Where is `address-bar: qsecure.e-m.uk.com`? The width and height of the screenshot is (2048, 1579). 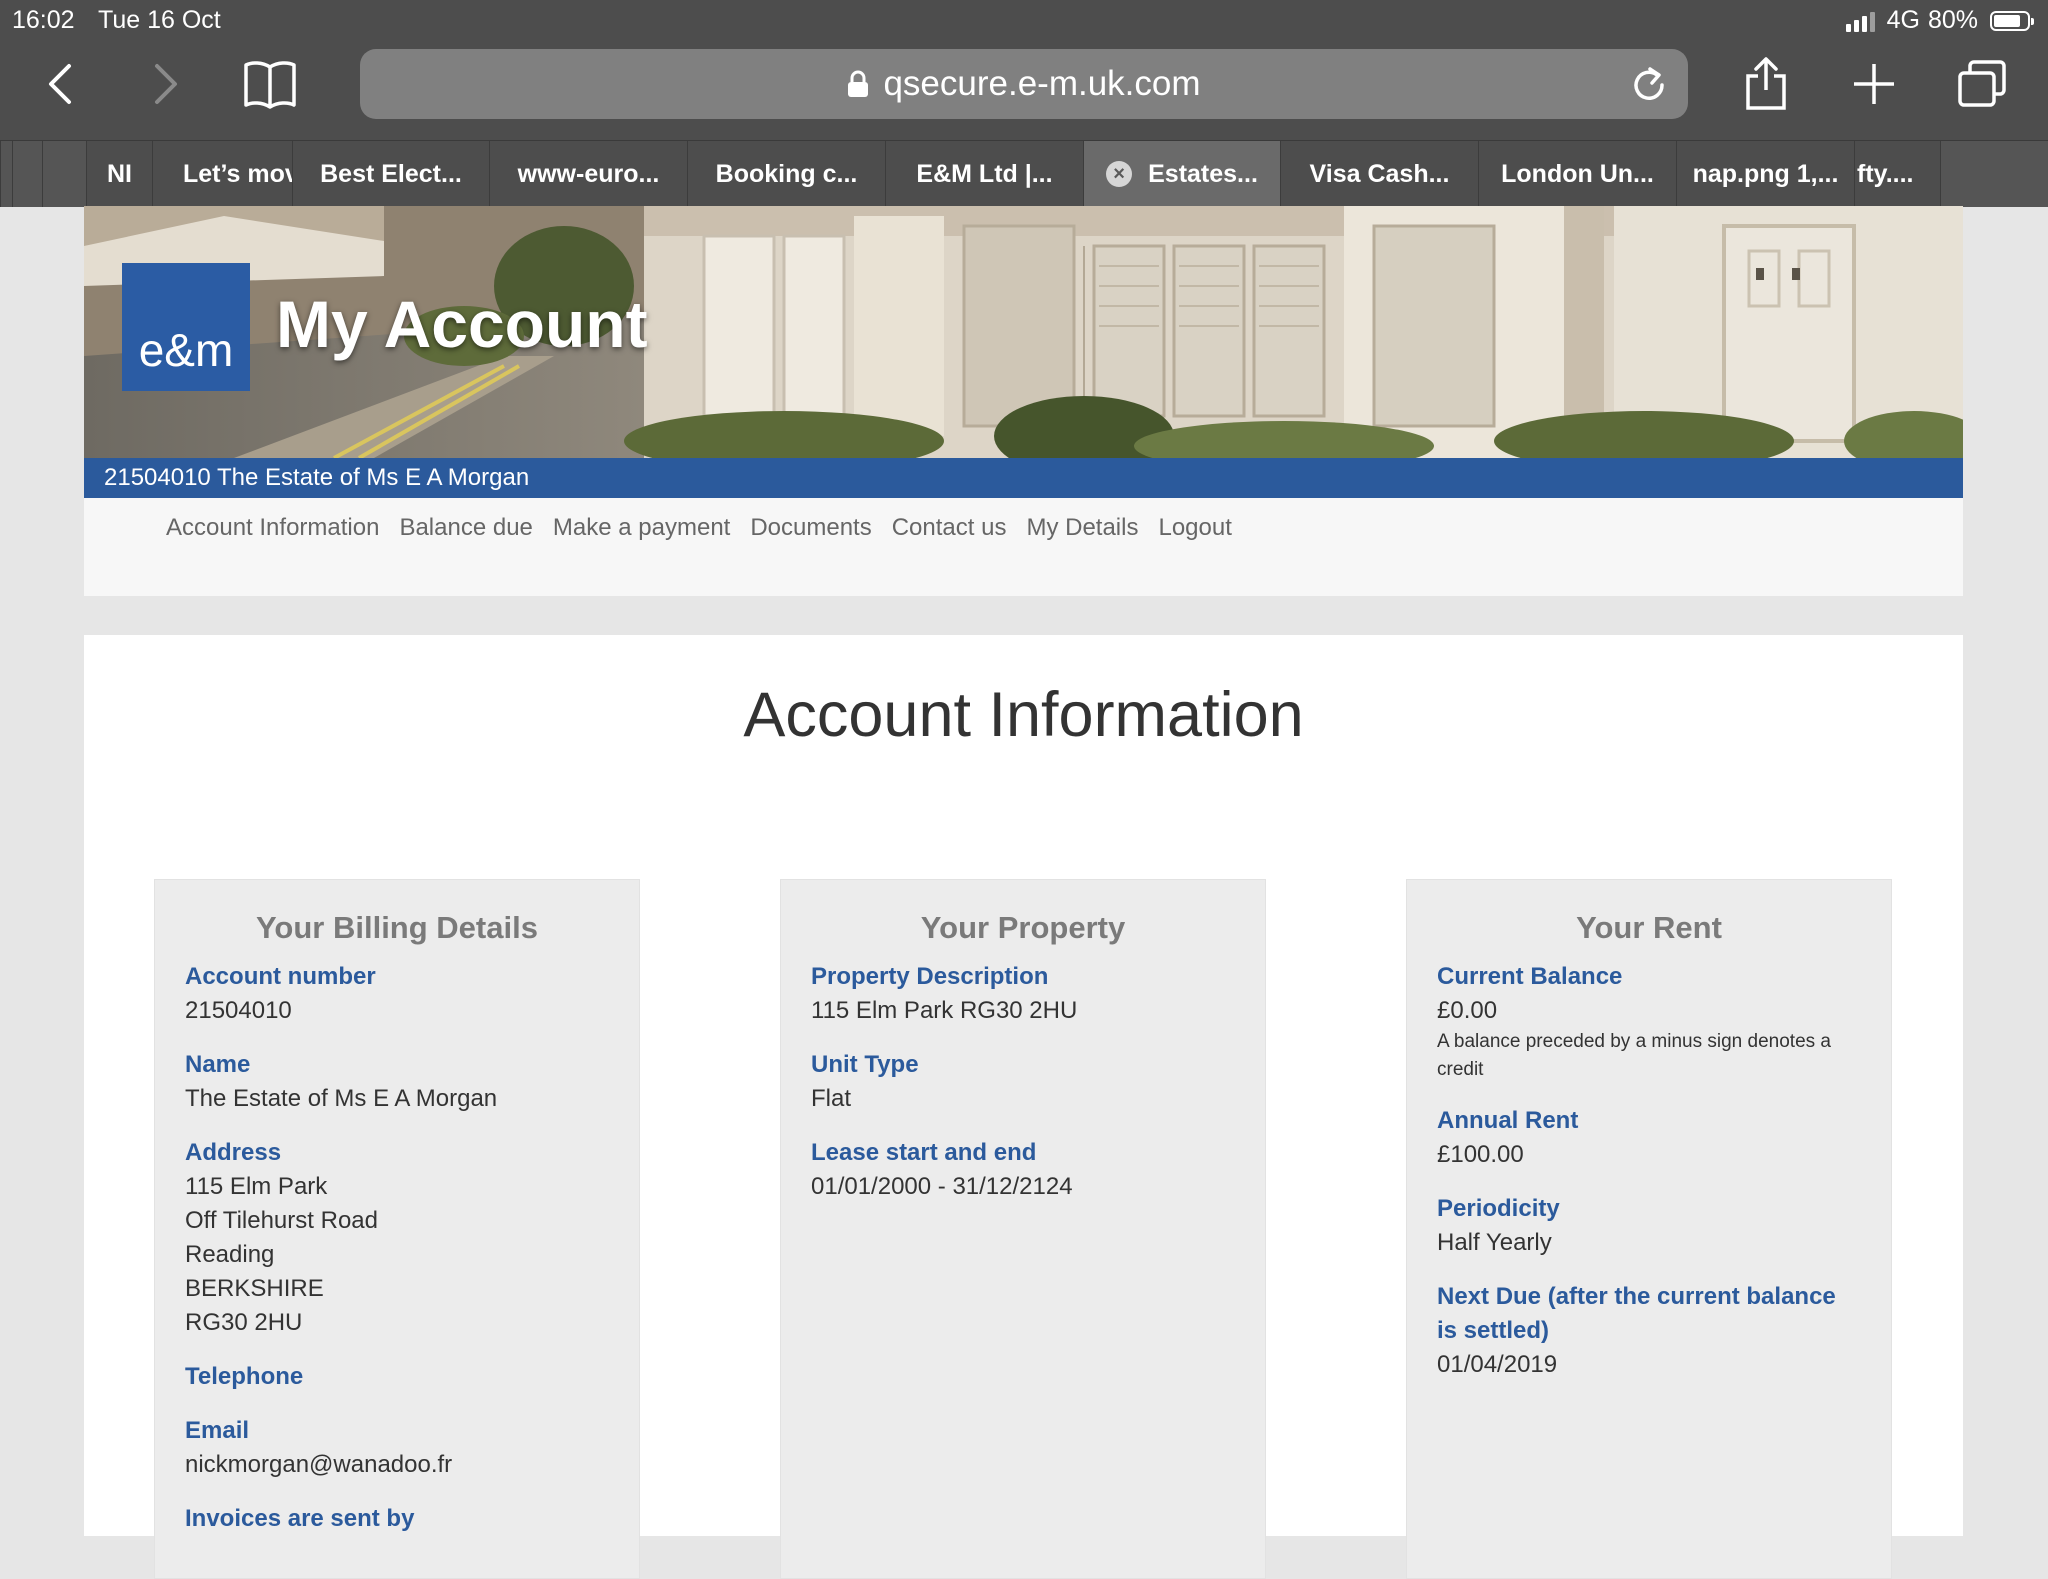
address-bar: qsecure.e-m.uk.com is located at coordinates (1024, 84).